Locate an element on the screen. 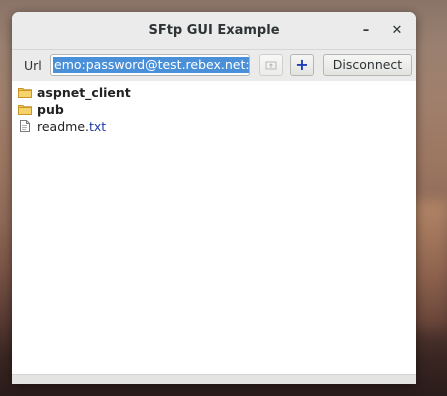 This screenshot has width=447, height=396. close-button: ✕ is located at coordinates (397, 31).